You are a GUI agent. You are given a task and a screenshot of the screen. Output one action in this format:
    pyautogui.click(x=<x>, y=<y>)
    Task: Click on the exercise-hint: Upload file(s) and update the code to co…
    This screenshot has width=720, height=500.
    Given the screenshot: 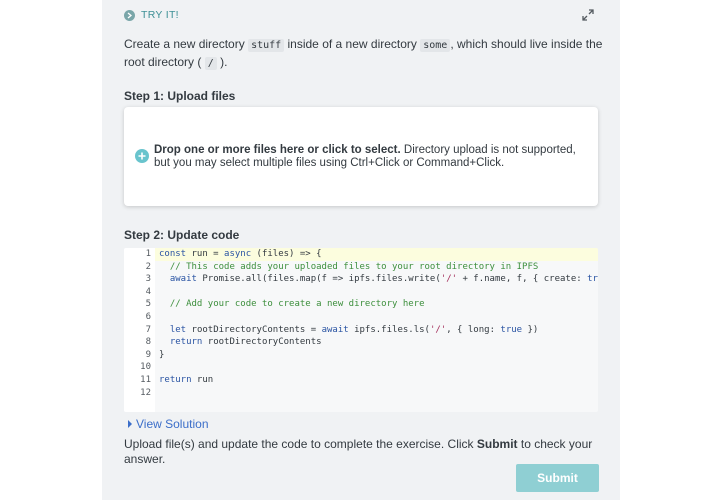 What is the action you would take?
    pyautogui.click(x=358, y=451)
    